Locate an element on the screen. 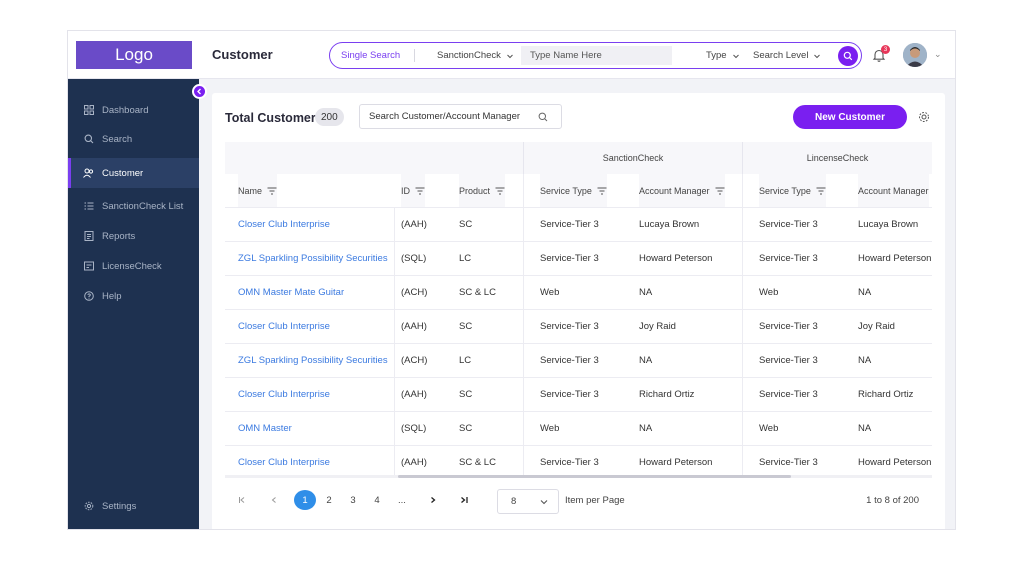 The width and height of the screenshot is (1024, 576). column-header-id: ID is located at coordinates (413, 190).